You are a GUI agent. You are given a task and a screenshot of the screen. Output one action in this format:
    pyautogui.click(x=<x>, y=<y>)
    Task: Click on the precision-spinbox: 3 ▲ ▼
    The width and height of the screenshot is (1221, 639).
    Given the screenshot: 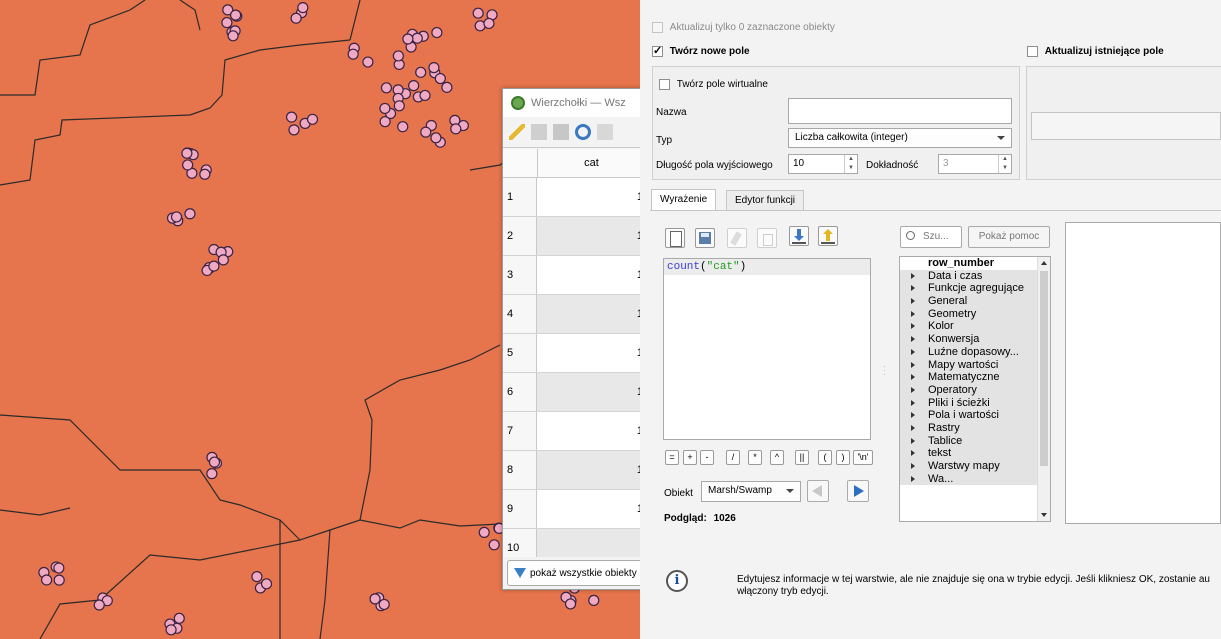 What is the action you would take?
    pyautogui.click(x=975, y=164)
    